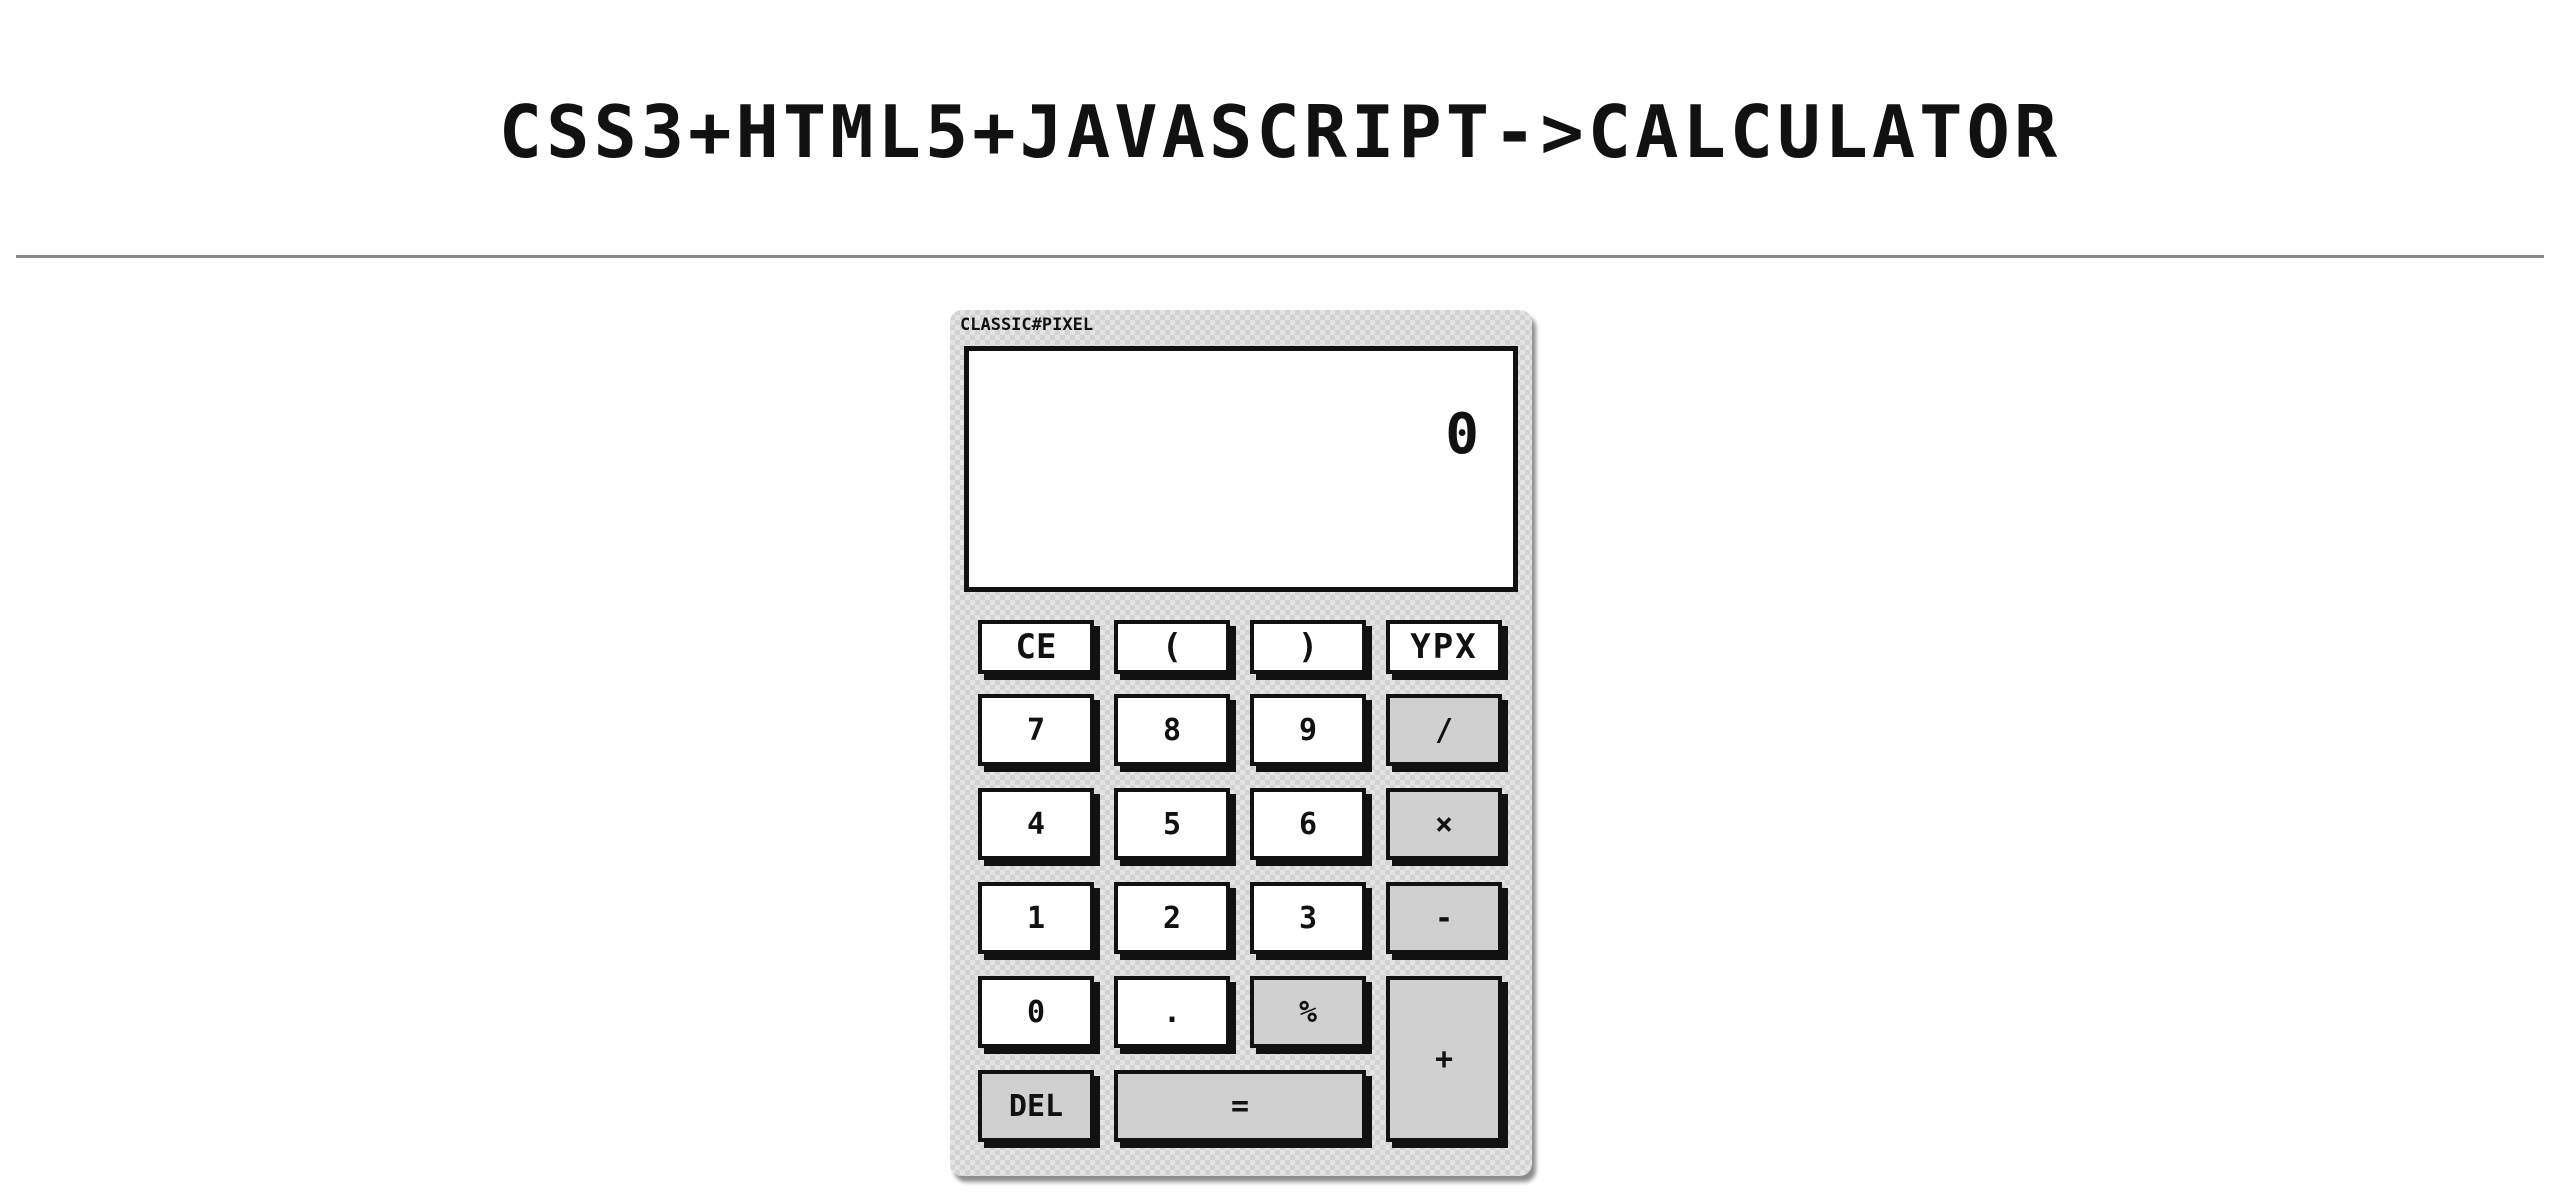 Image resolution: width=2560 pixels, height=1194 pixels. Describe the element at coordinates (1280, 256) in the screenshot. I see `title-divider` at that location.